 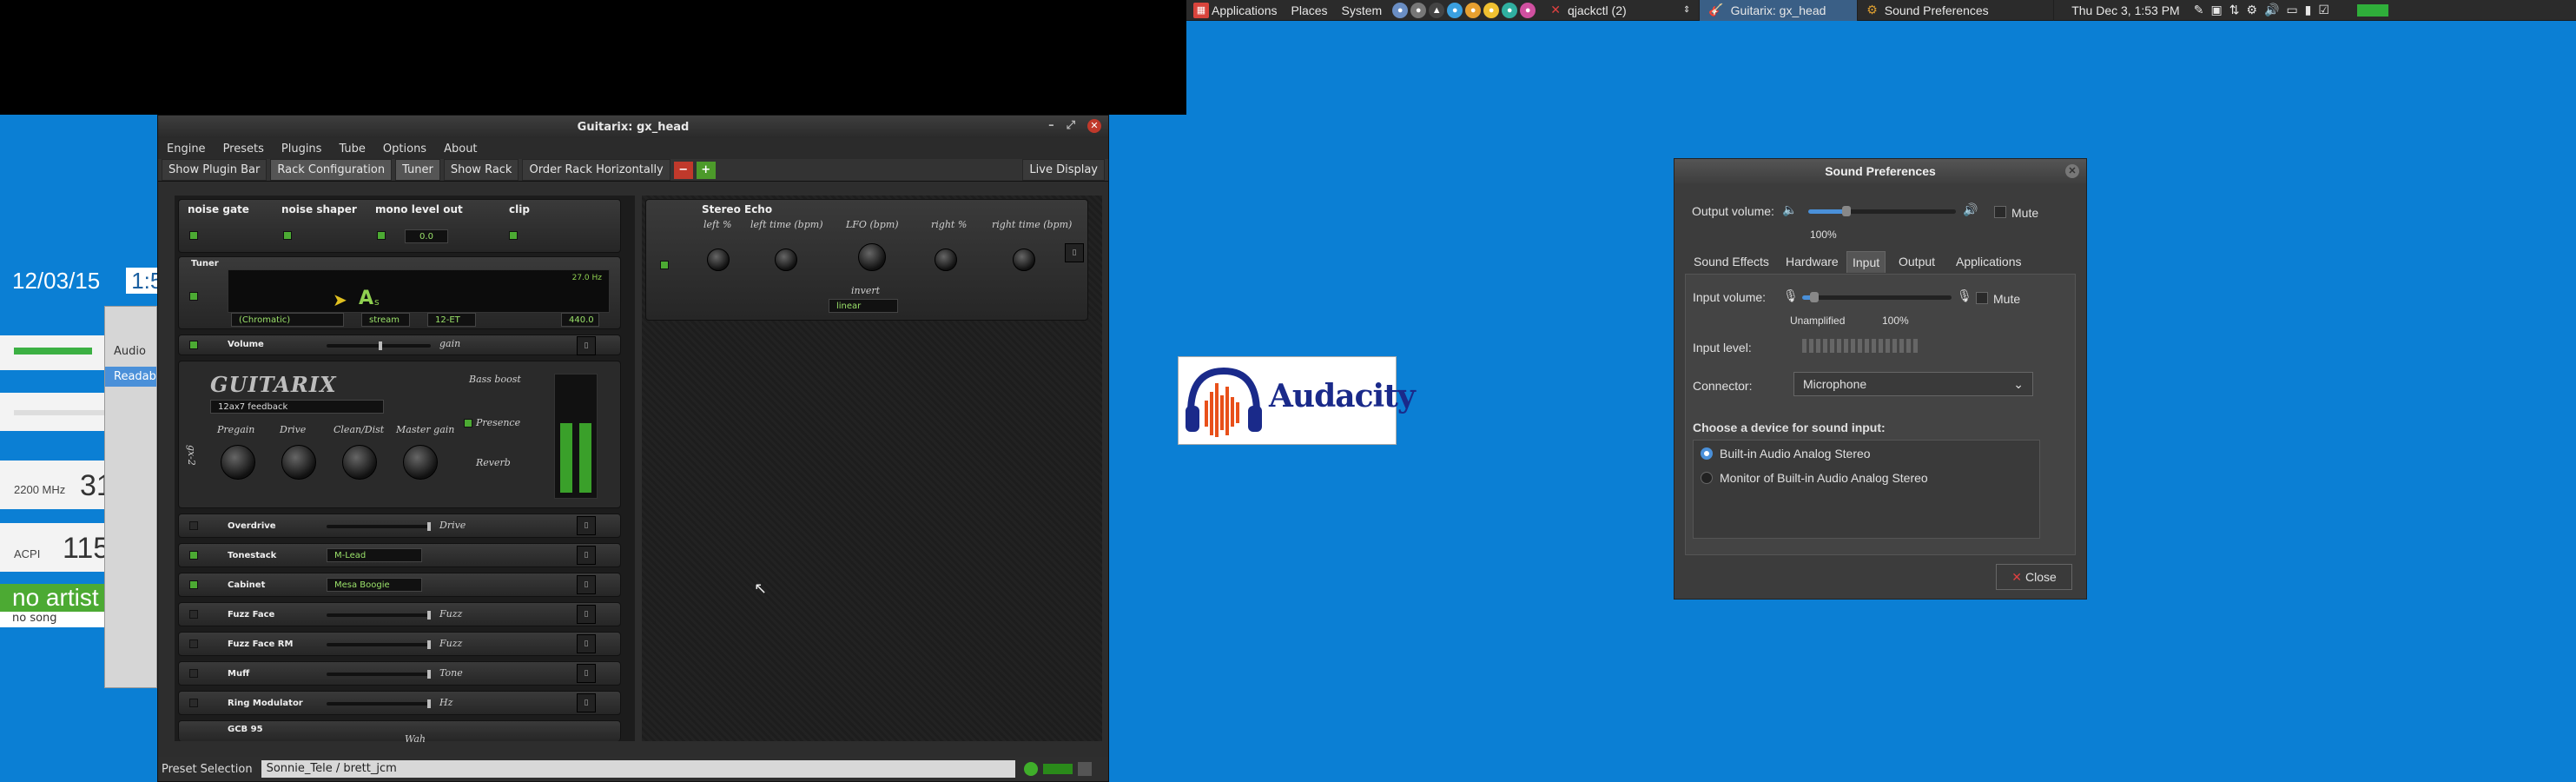 What do you see at coordinates (193, 296) in the screenshot?
I see `tuner-led` at bounding box center [193, 296].